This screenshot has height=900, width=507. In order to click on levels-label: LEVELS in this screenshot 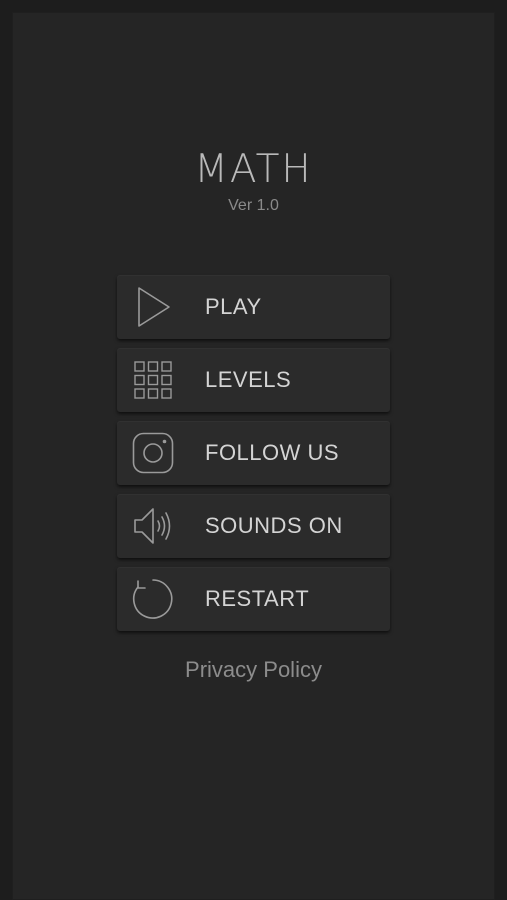, I will do `click(248, 379)`.